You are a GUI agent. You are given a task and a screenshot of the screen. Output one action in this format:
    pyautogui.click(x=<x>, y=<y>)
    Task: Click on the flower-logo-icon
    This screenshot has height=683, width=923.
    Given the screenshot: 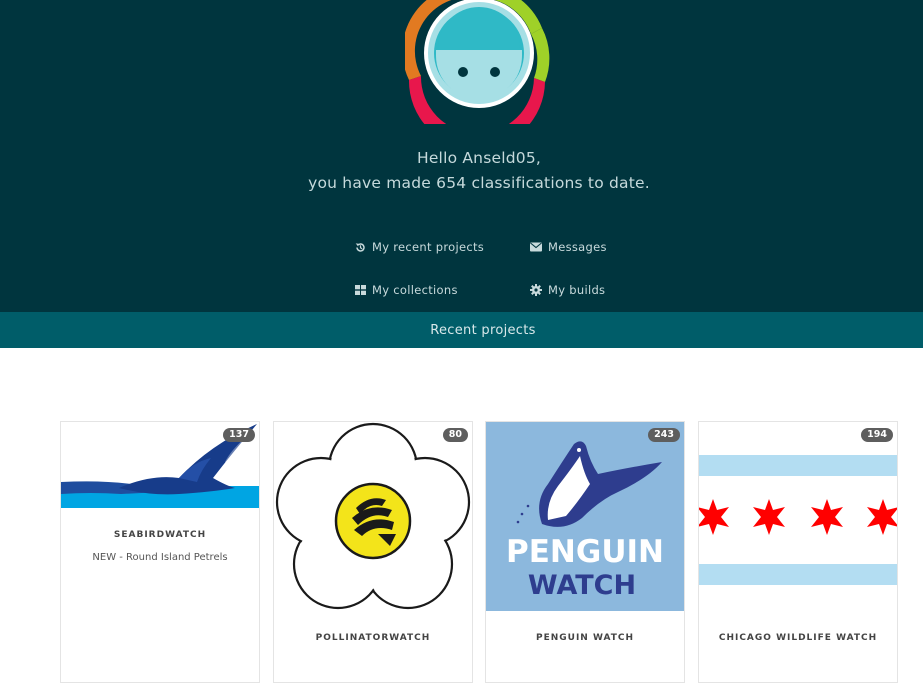 What is the action you would take?
    pyautogui.click(x=373, y=516)
    